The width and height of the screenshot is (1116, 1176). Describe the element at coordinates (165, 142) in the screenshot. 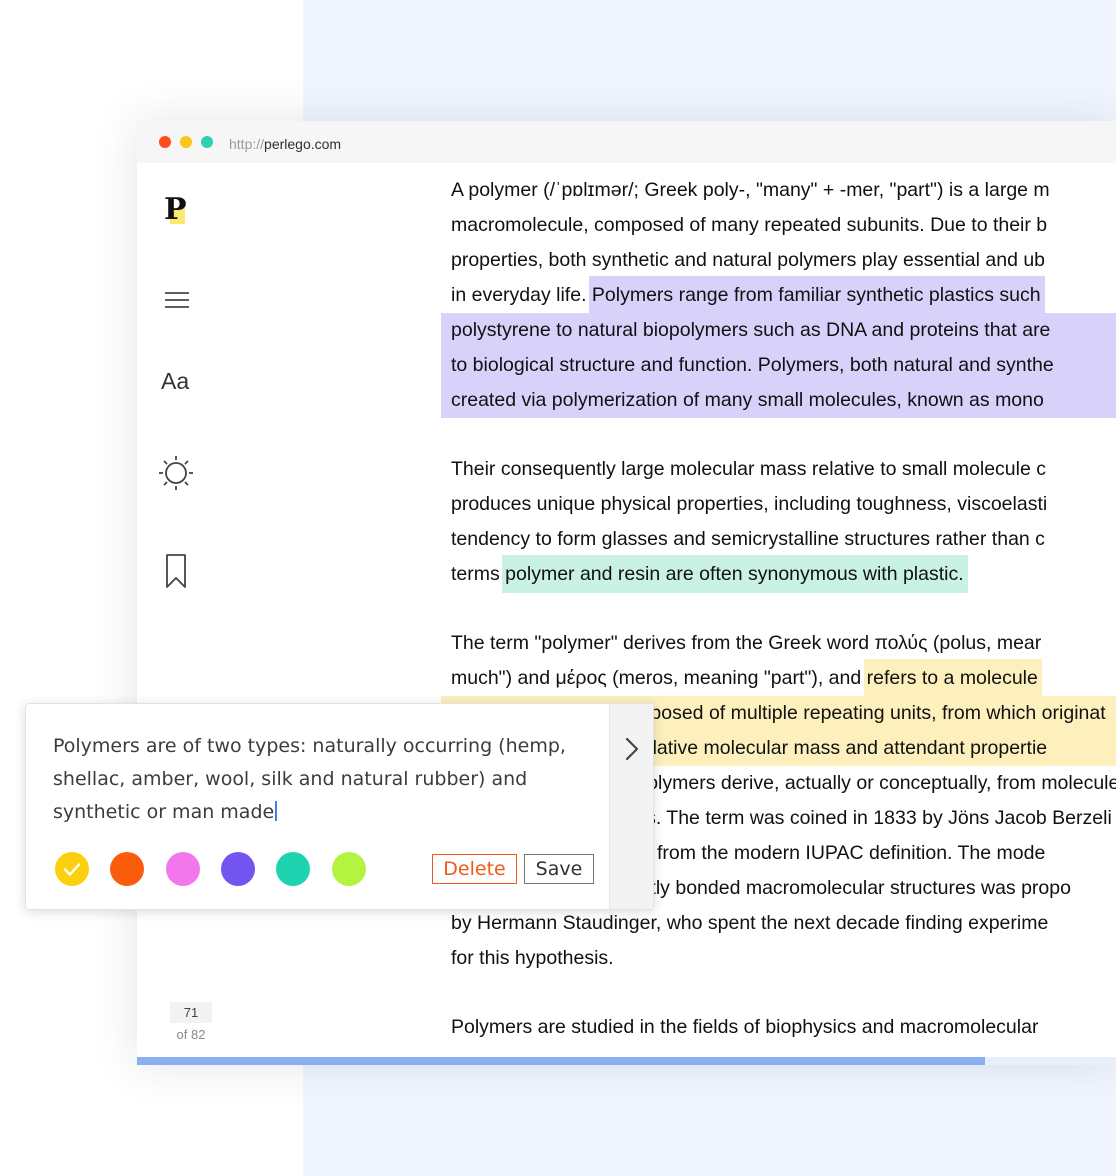

I see `close-window-dot` at that location.